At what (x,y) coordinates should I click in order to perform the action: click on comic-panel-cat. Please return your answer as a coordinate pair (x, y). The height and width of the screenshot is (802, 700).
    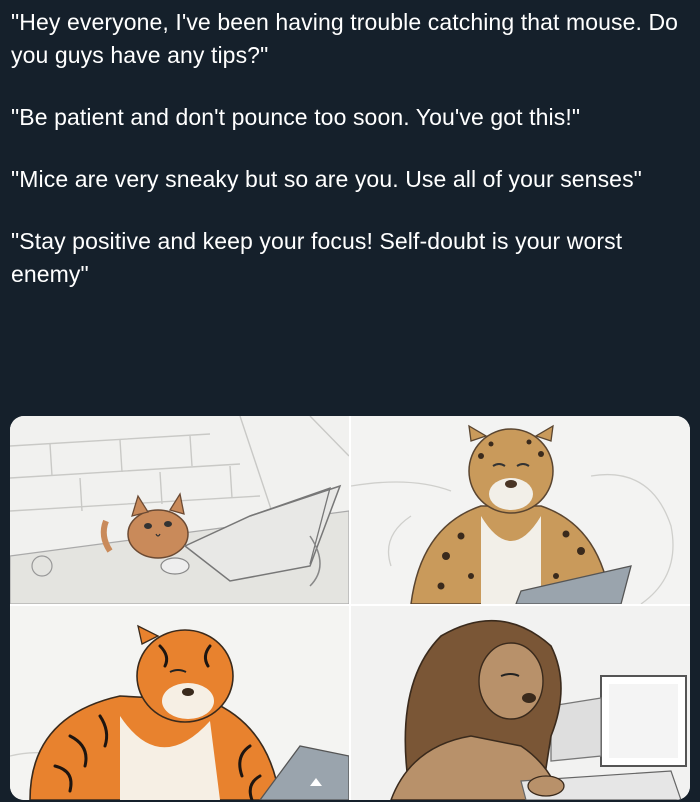
    Looking at the image, I should click on (179, 510).